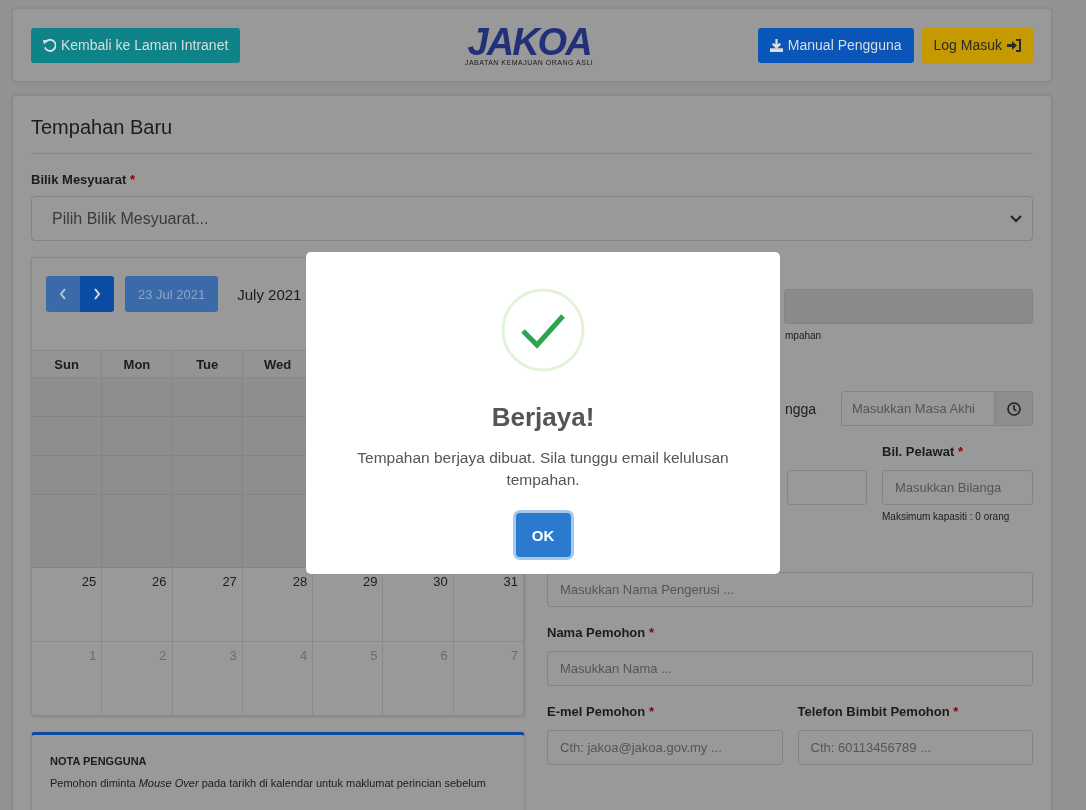  What do you see at coordinates (957, 487) in the screenshot?
I see `visitors-field: Masukkan Bilanga` at bounding box center [957, 487].